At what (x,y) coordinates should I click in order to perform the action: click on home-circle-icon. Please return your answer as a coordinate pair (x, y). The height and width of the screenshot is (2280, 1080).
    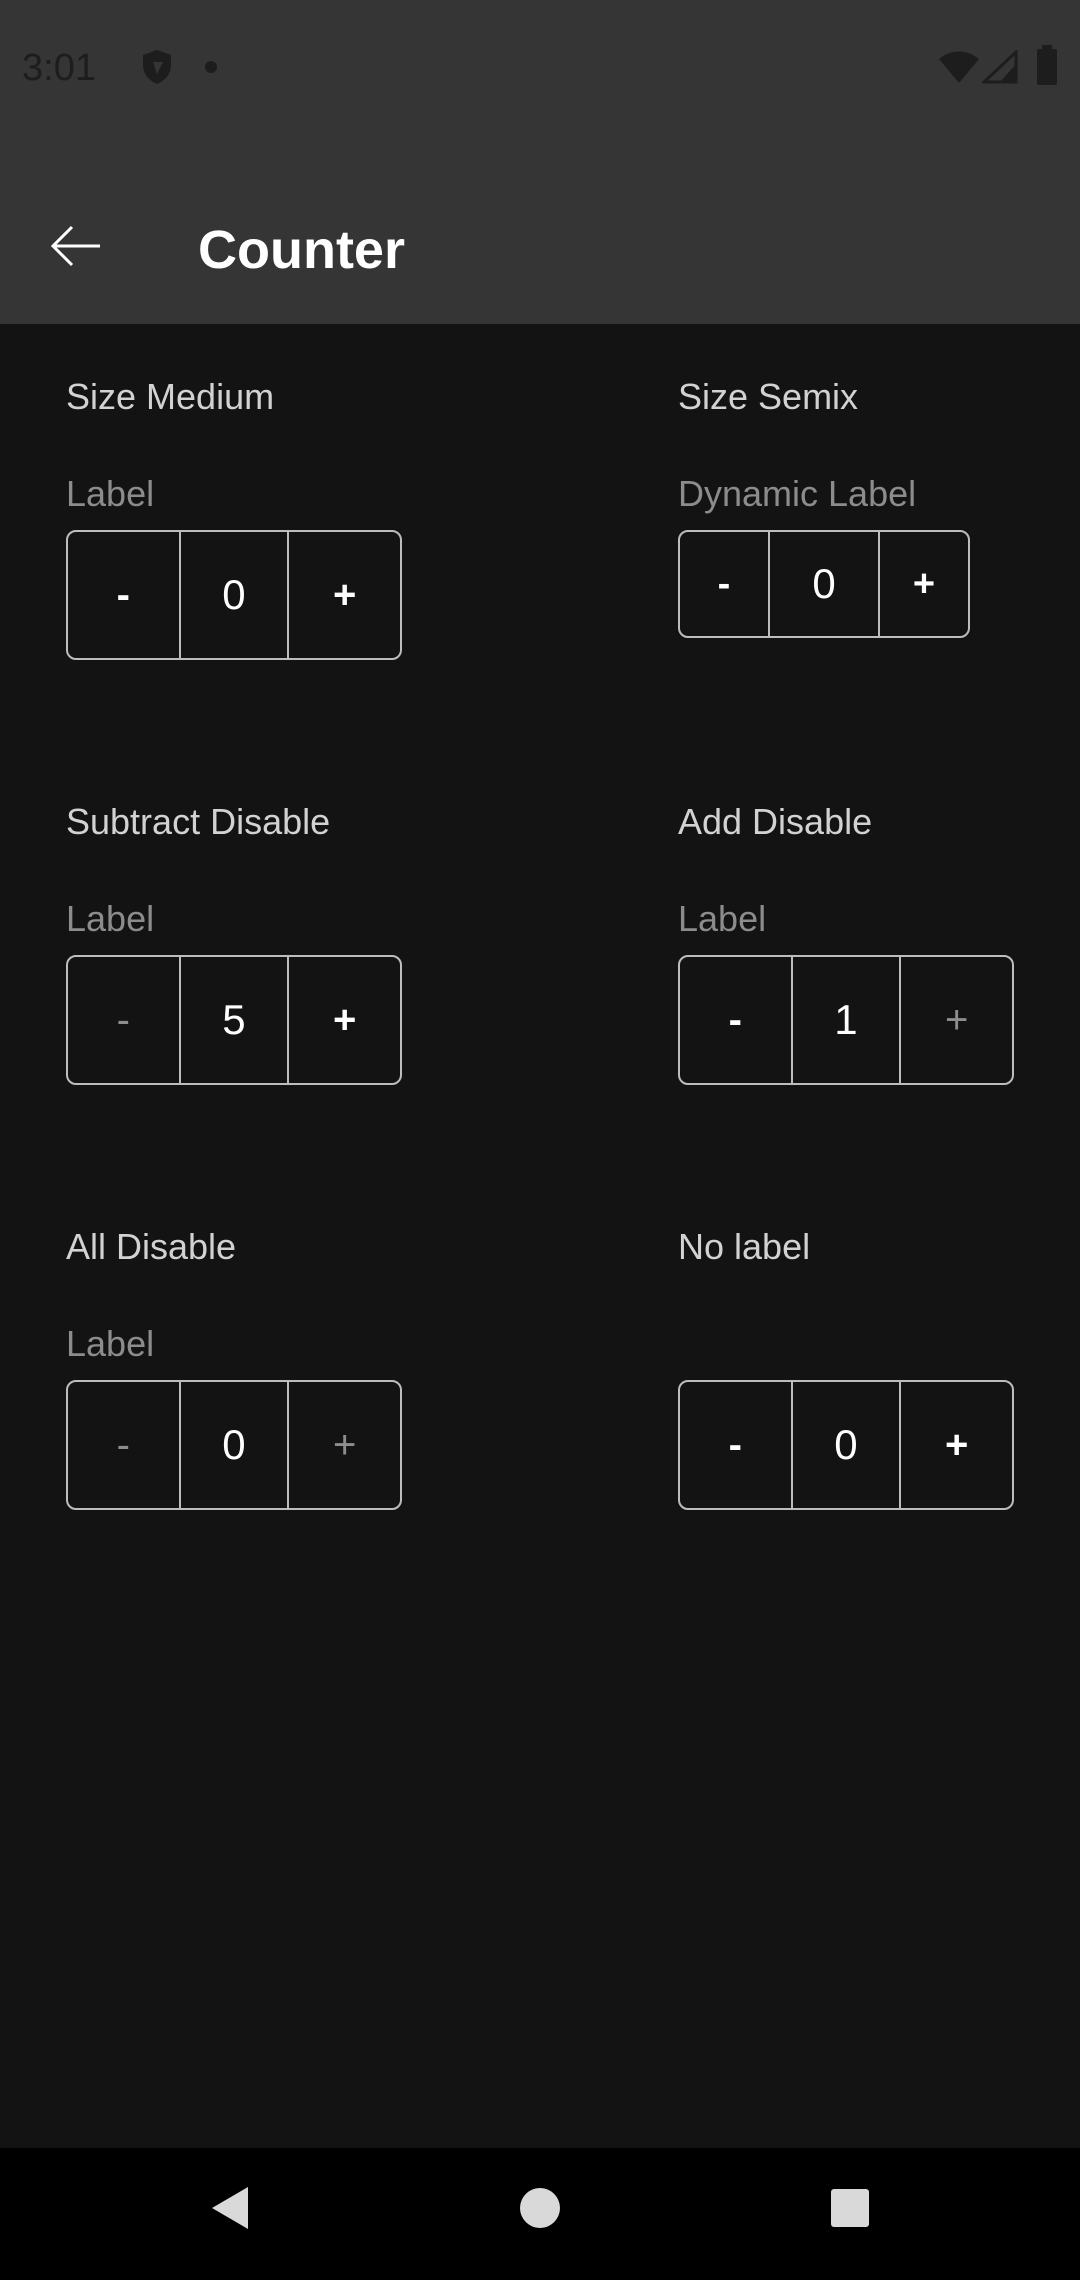
    Looking at the image, I should click on (540, 2208).